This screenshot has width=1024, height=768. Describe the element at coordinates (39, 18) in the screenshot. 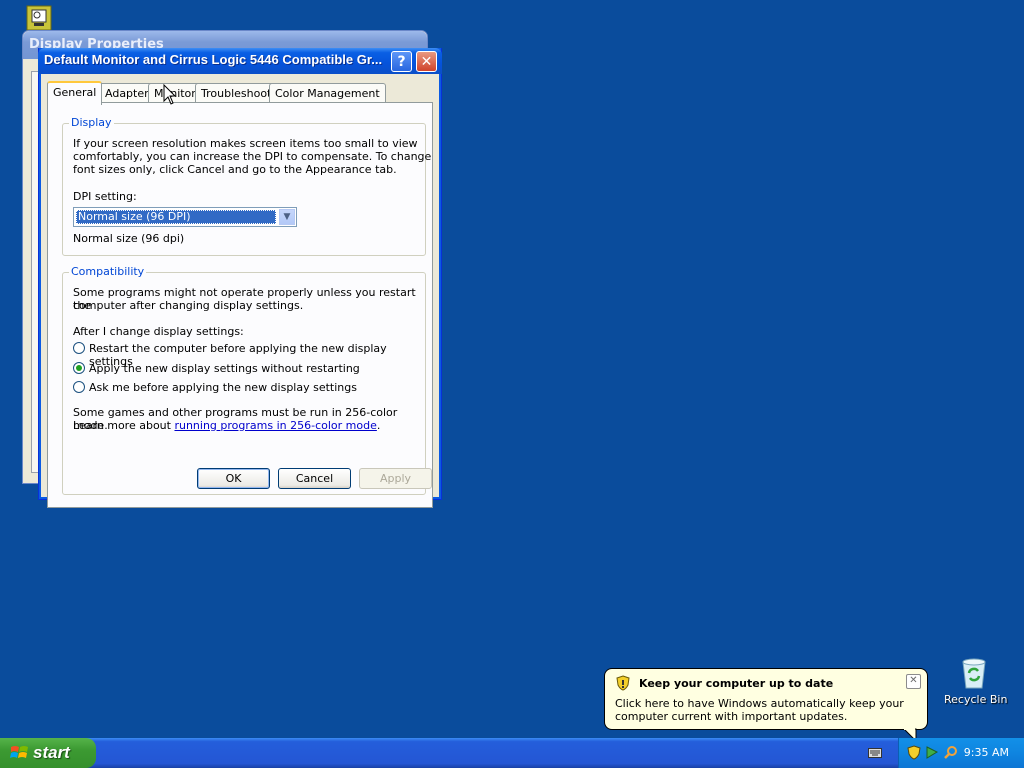

I see `display-properties-icon` at that location.